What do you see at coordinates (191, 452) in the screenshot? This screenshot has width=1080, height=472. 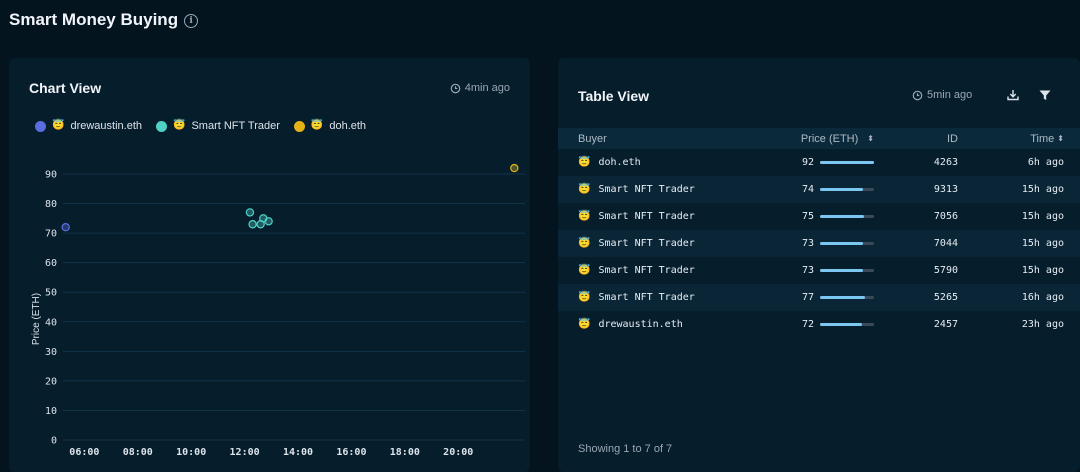 I see `x-tick-label: 10:00` at bounding box center [191, 452].